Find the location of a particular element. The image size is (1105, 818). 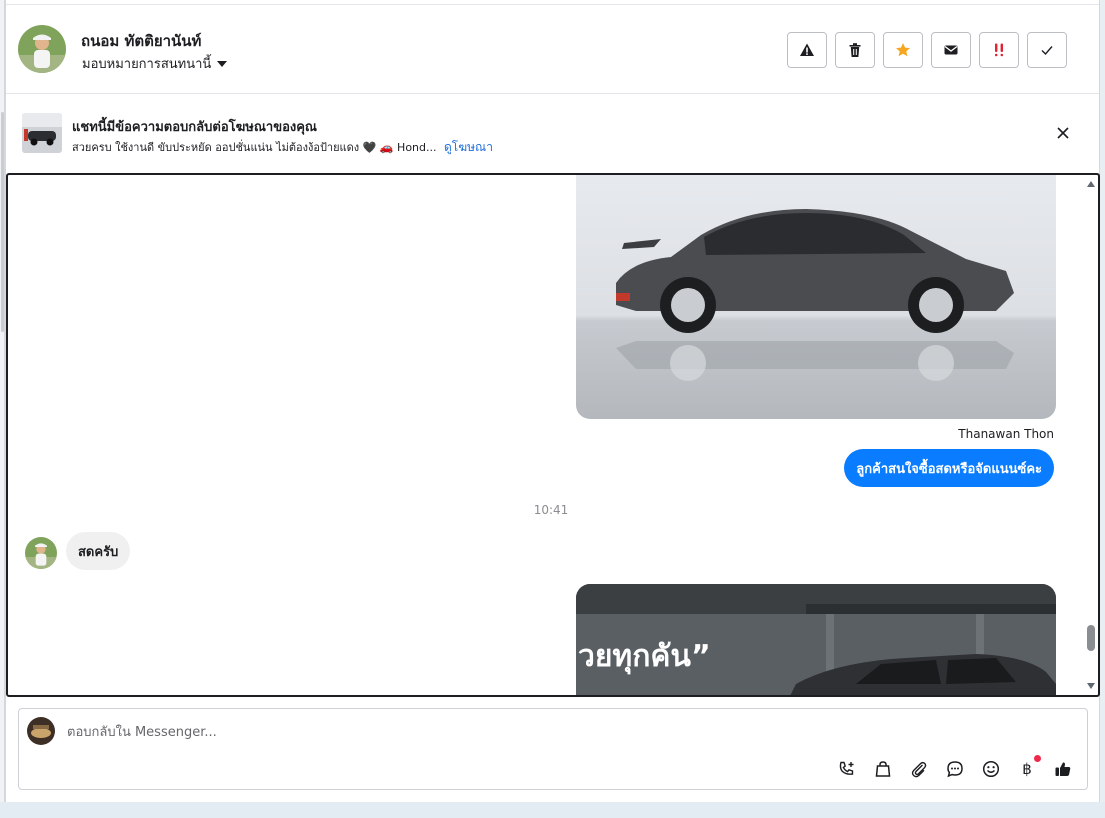

attach-button is located at coordinates (919, 769).